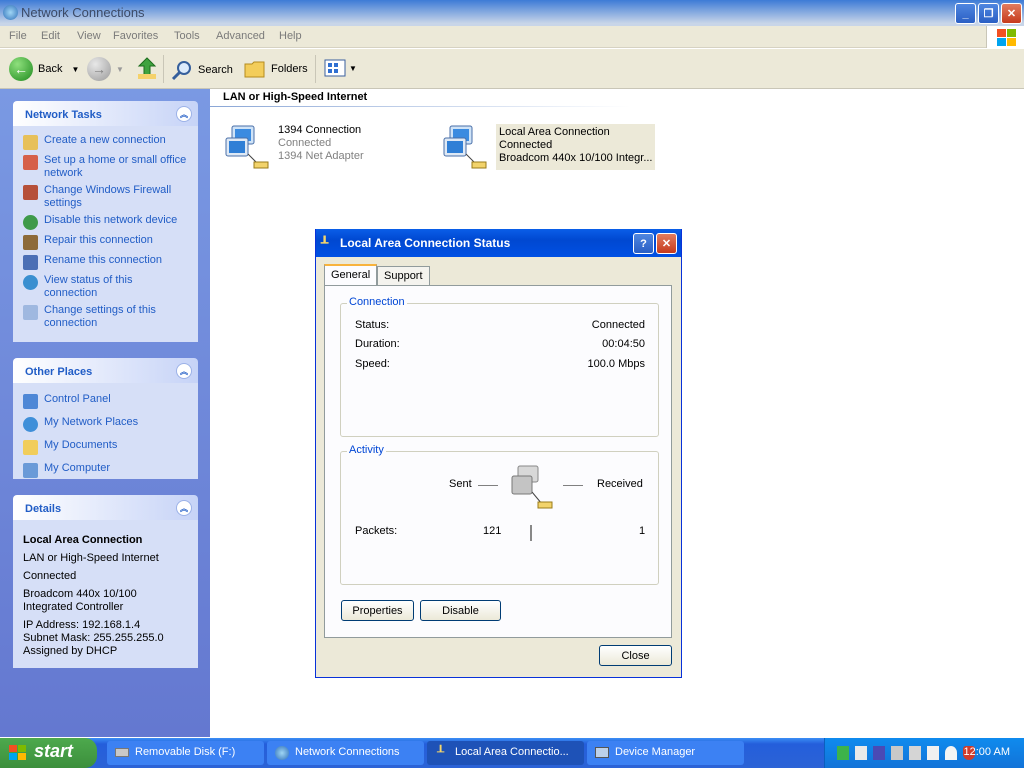  I want to click on settings-icon, so click(30, 312).